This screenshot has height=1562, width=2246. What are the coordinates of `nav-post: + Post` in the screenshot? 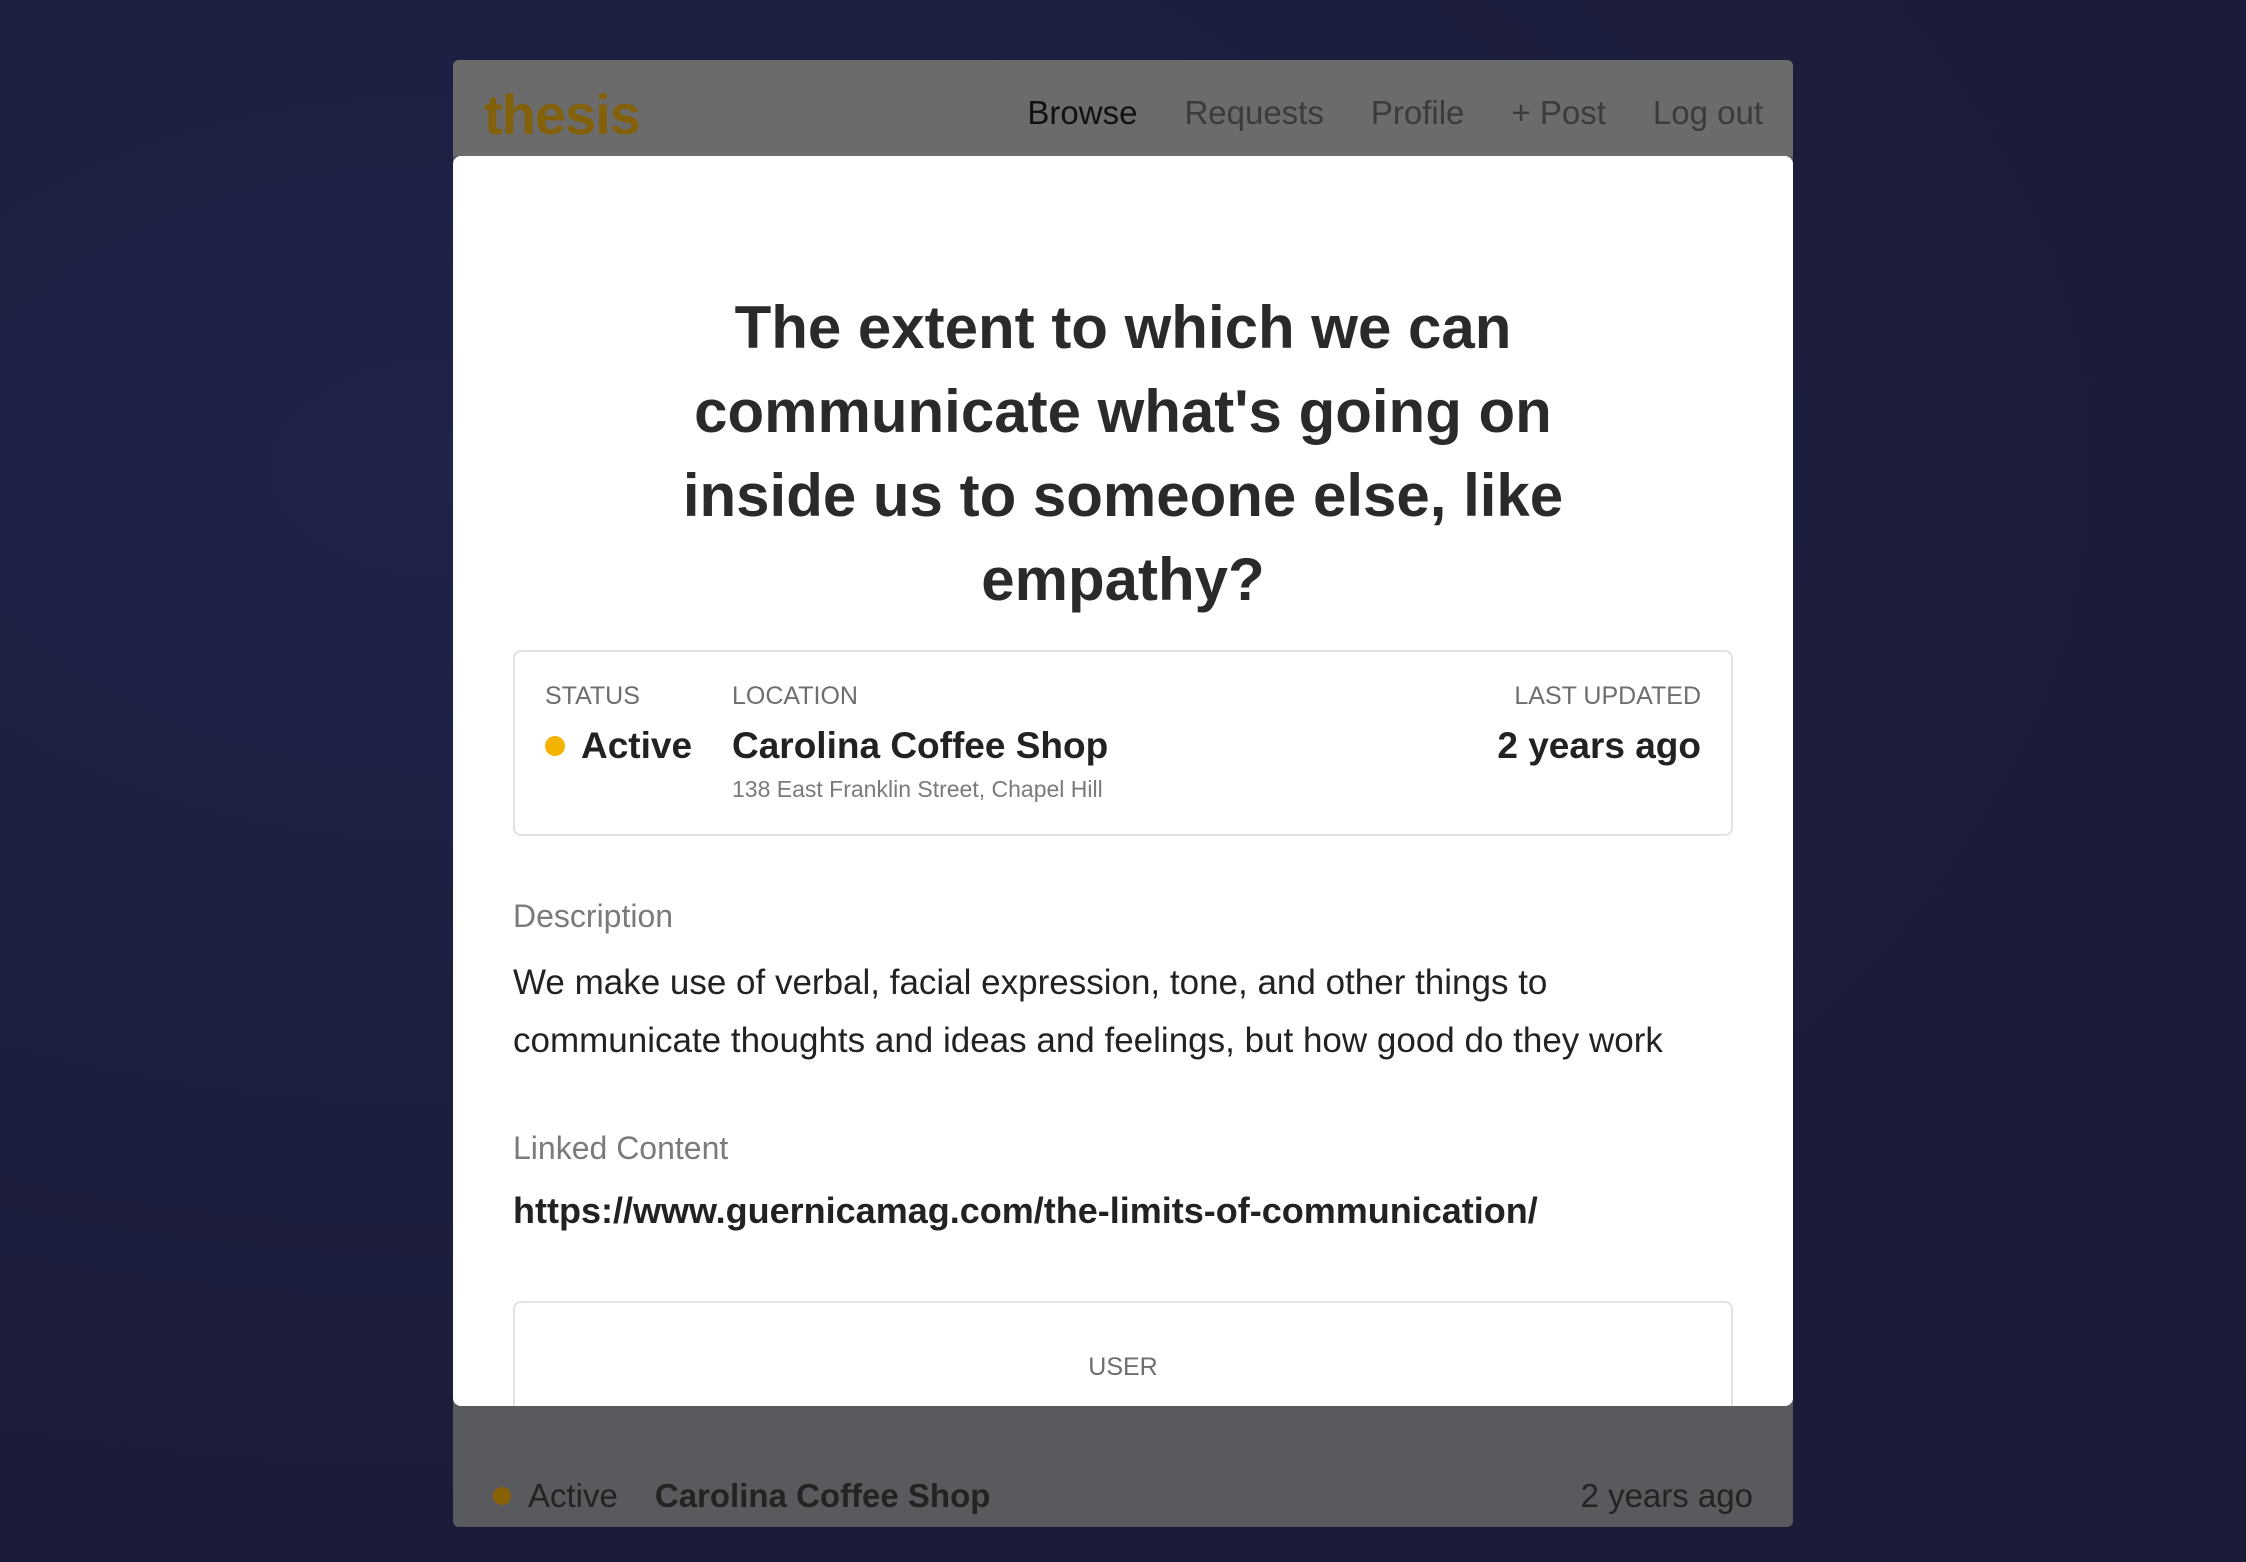 It's located at (1558, 113).